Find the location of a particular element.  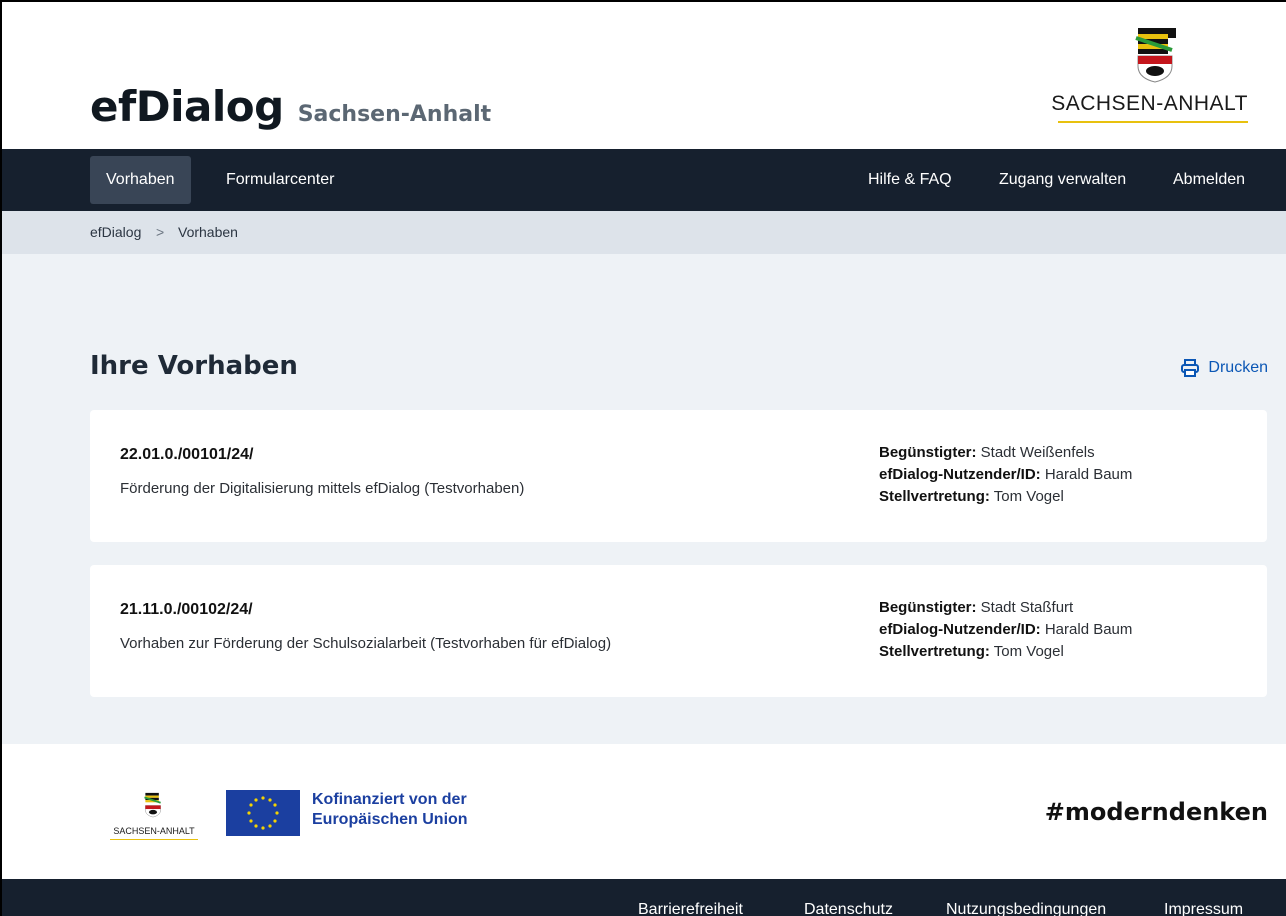

nav-item-vorhaben: Vorhaben is located at coordinates (140, 180).